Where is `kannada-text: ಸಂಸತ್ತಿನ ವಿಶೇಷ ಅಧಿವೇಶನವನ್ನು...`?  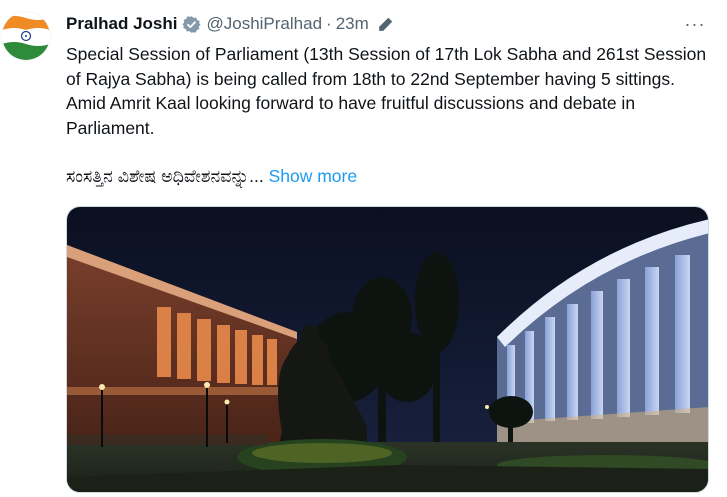 kannada-text: ಸಂಸತ್ತಿನ ವಿಶೇಷ ಅಧಿವೇಶನವನ್ನು... is located at coordinates (165, 176).